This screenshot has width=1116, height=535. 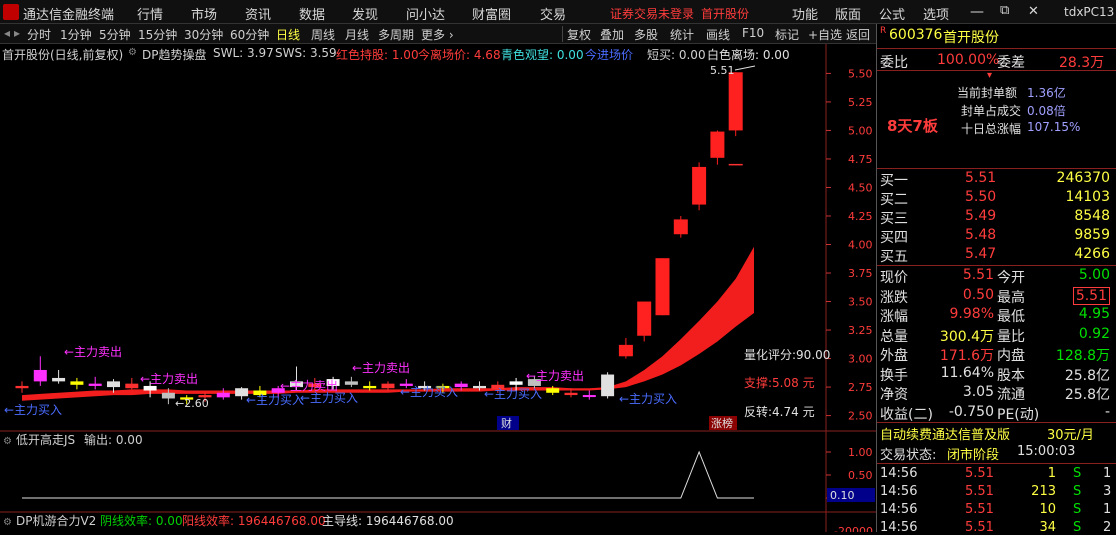 What do you see at coordinates (894, 278) in the screenshot?
I see `stat-label: 现价` at bounding box center [894, 278].